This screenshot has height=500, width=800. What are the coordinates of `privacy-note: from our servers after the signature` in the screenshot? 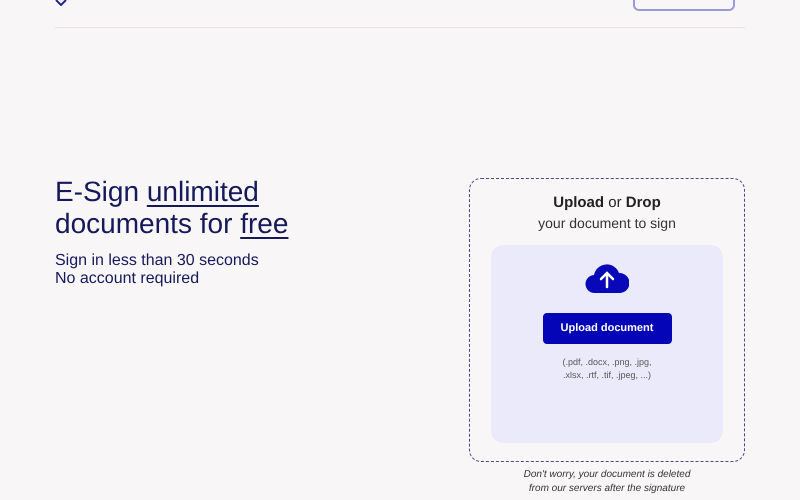 It's located at (607, 489).